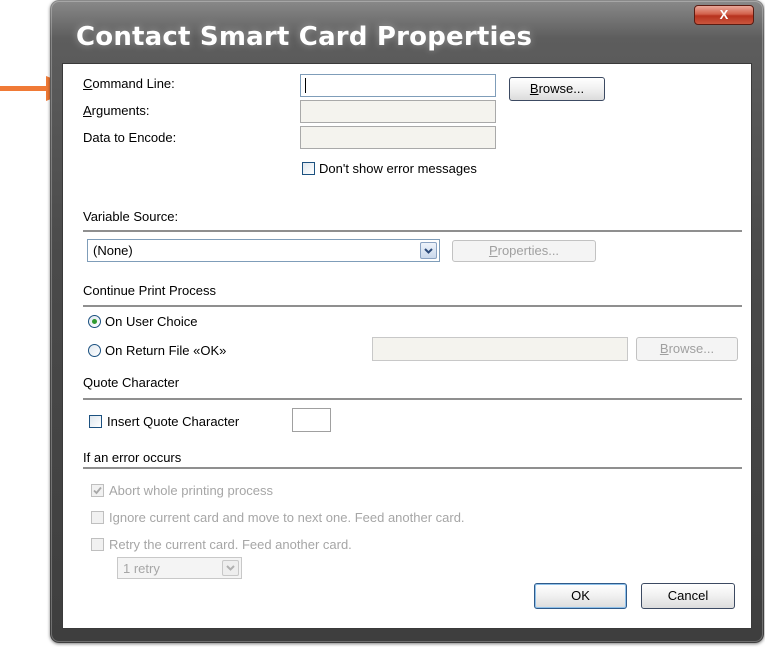 This screenshot has width=765, height=647. What do you see at coordinates (130, 137) in the screenshot?
I see `data-to-encode-label: Data to Encode:` at bounding box center [130, 137].